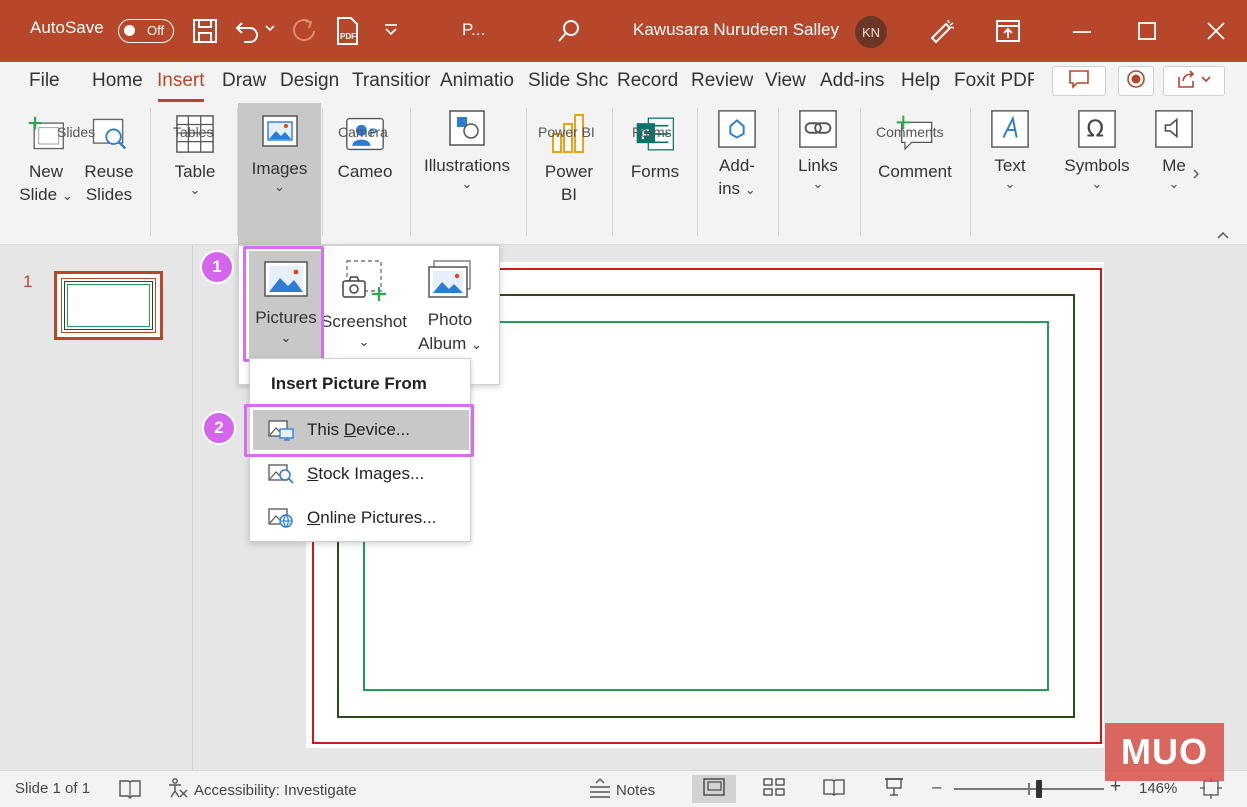 The height and width of the screenshot is (807, 1247). I want to click on step-2-badge: 2, so click(219, 428).